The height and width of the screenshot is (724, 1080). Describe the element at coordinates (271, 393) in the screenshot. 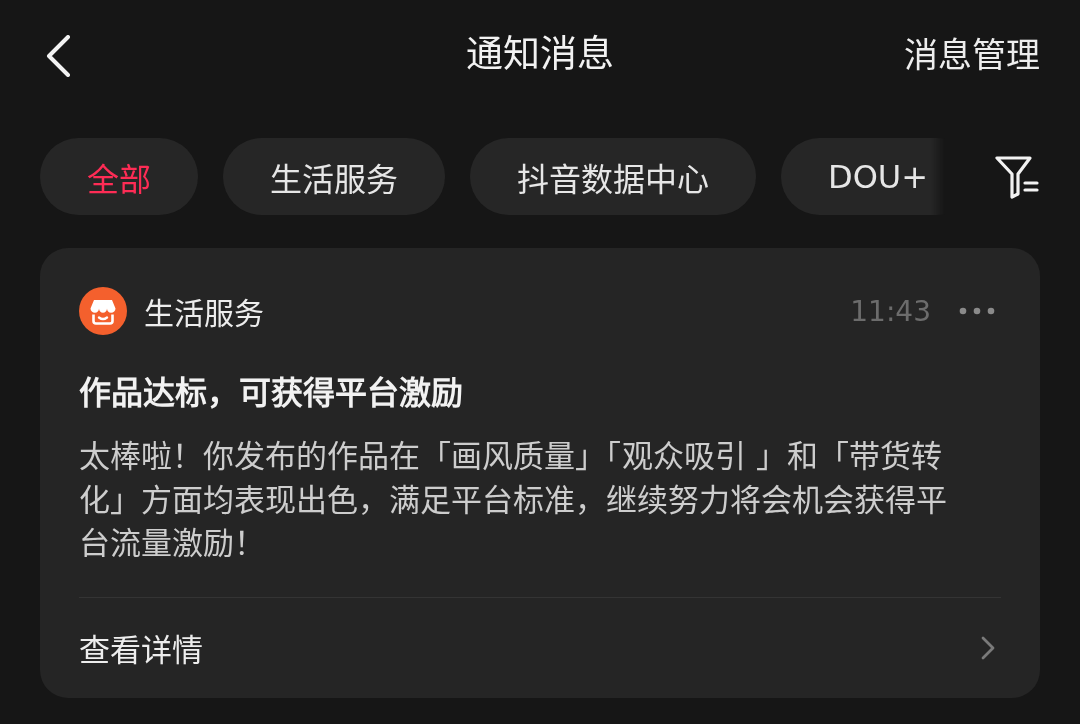

I see `message-title: 作品达标，可获得平台激励` at that location.